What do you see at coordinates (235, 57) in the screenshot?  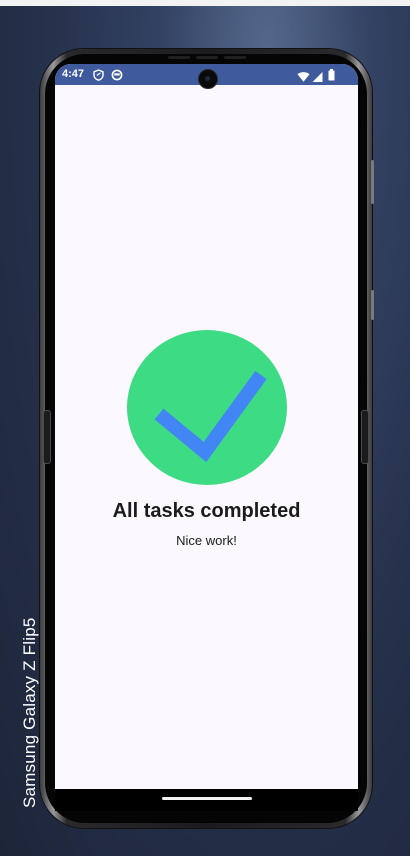 I see `earpiece-right` at bounding box center [235, 57].